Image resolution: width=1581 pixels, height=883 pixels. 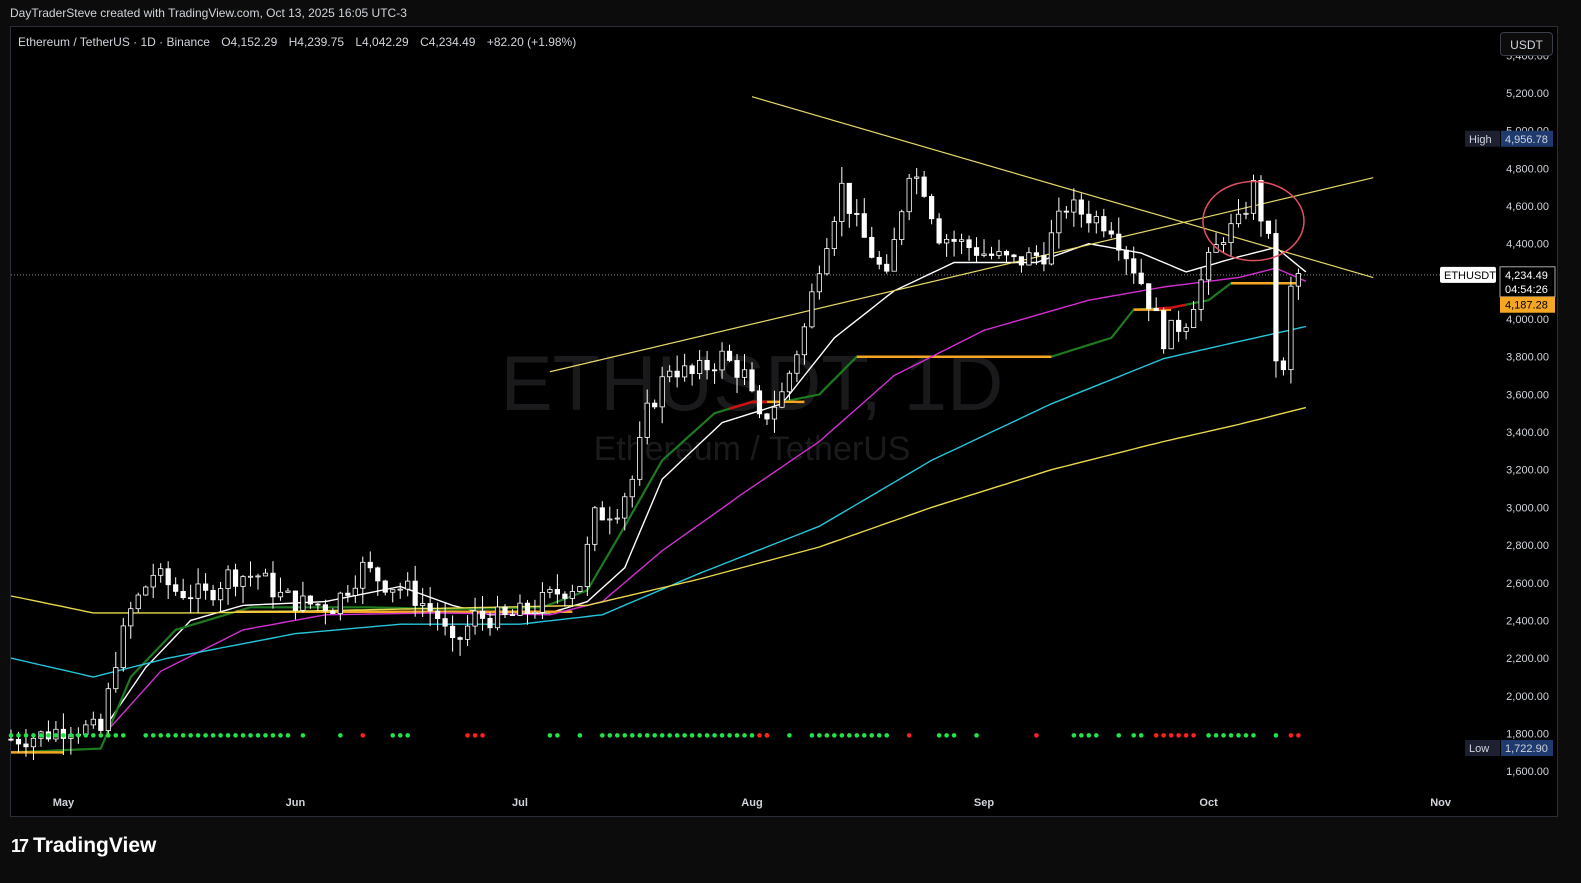 What do you see at coordinates (1526, 290) in the screenshot?
I see `countdown-timer: 04:54:26` at bounding box center [1526, 290].